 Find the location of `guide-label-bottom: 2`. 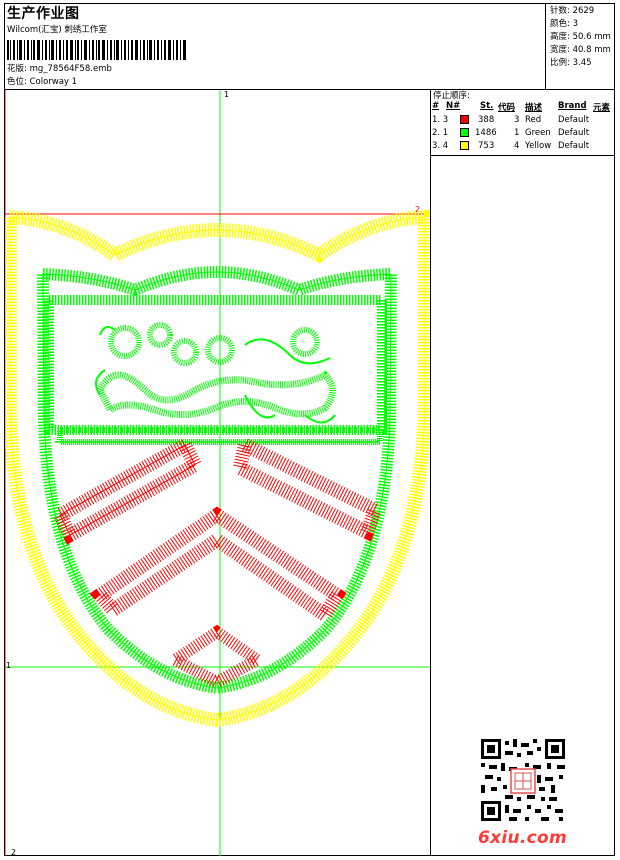

guide-label-bottom: 2 is located at coordinates (13, 852).